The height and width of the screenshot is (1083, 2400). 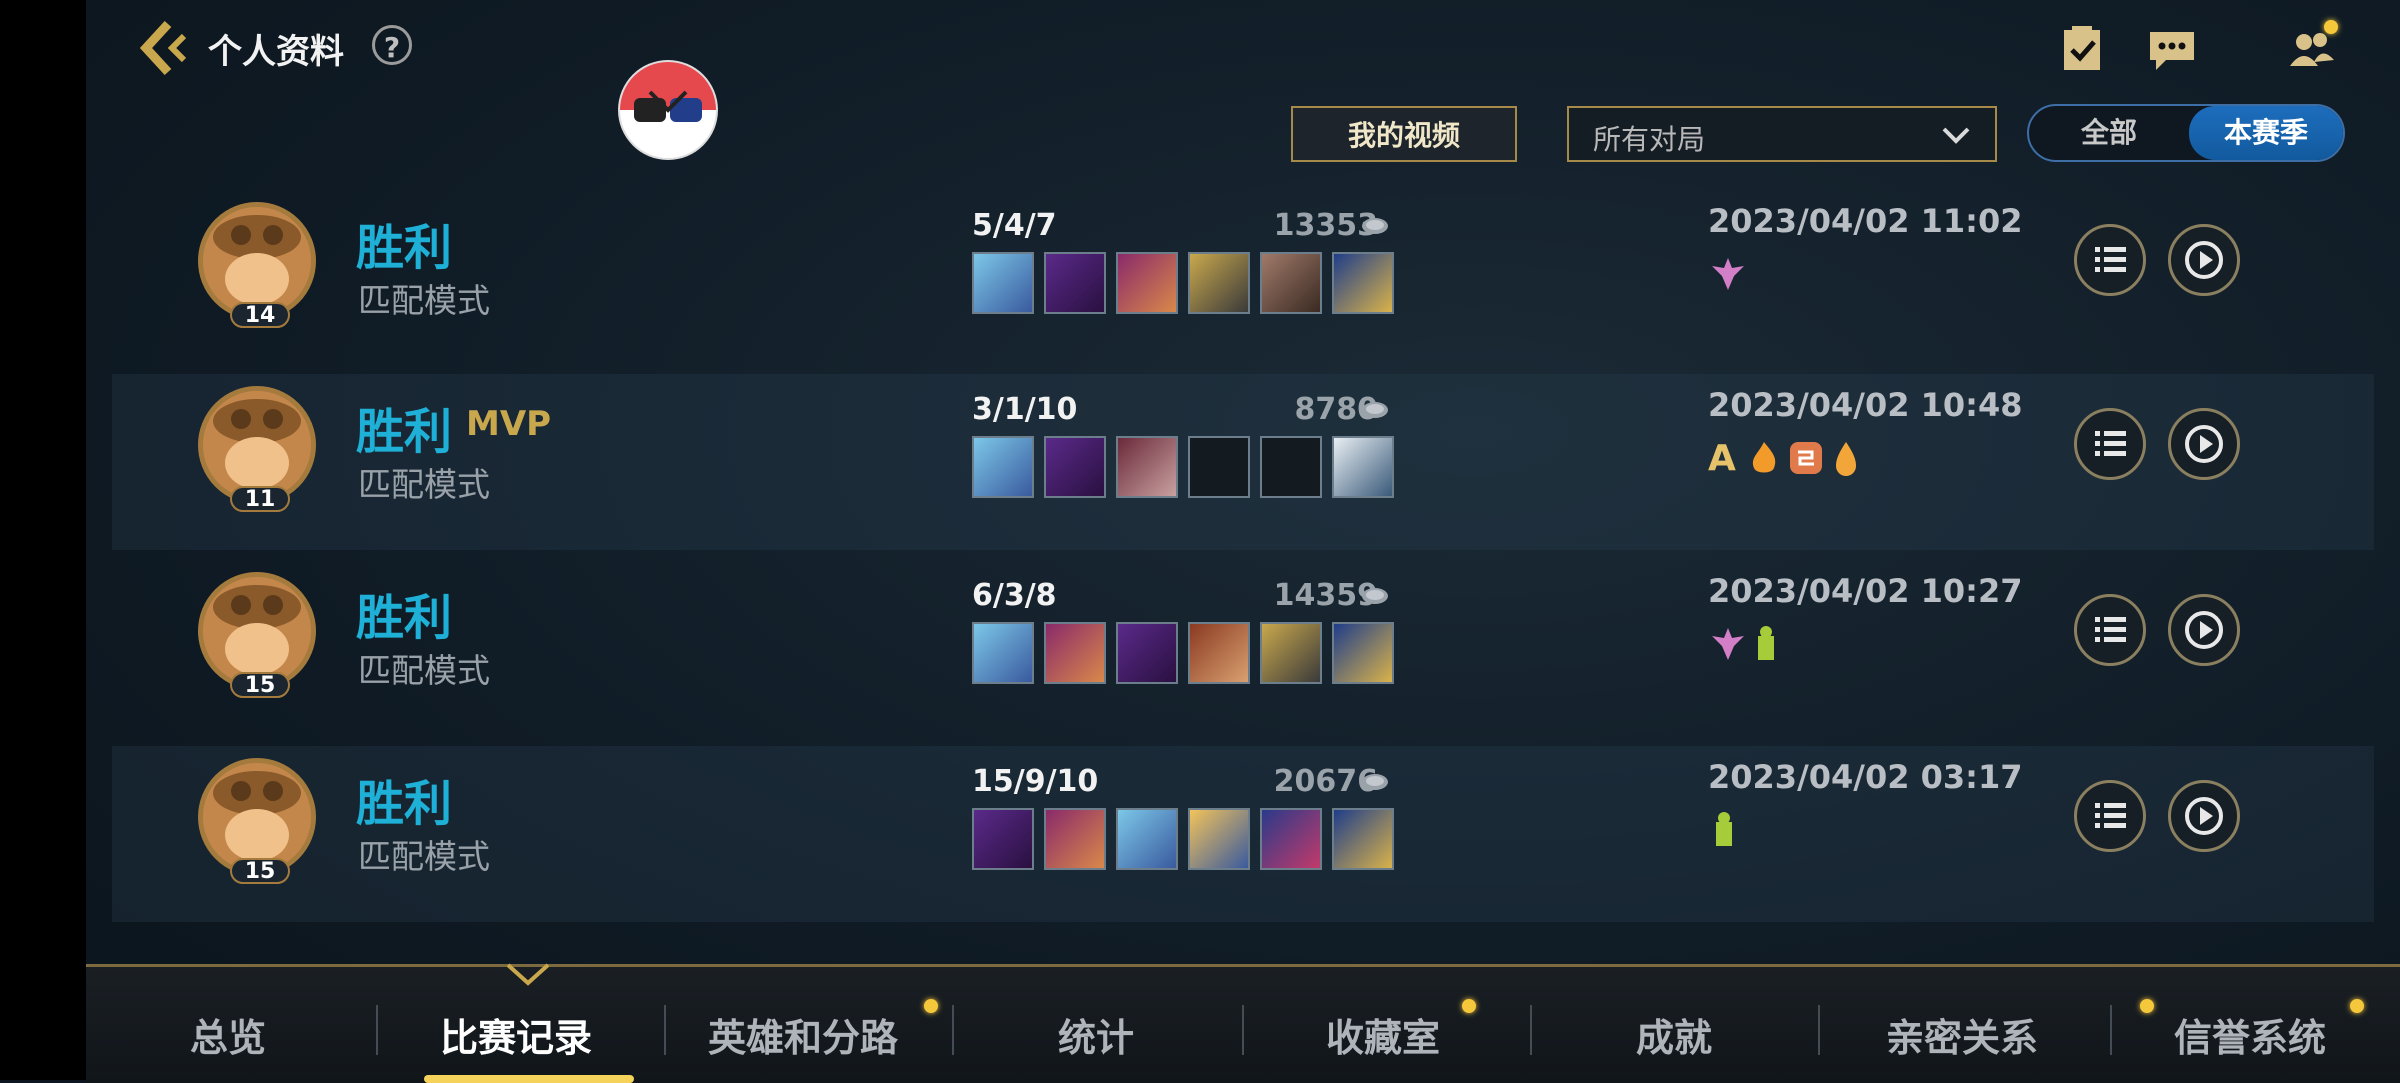 What do you see at coordinates (260, 685) in the screenshot?
I see `champion-level: 15` at bounding box center [260, 685].